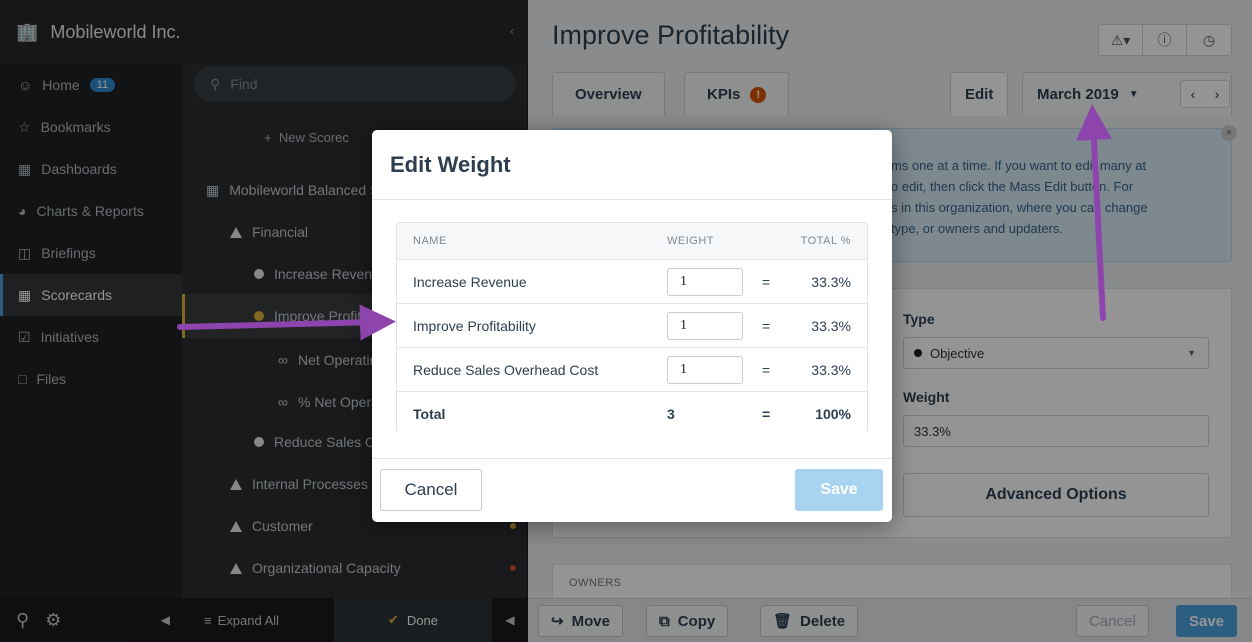 The image size is (1252, 642). What do you see at coordinates (632, 281) in the screenshot?
I see `table-row: Increase Revenue = 33.3%` at bounding box center [632, 281].